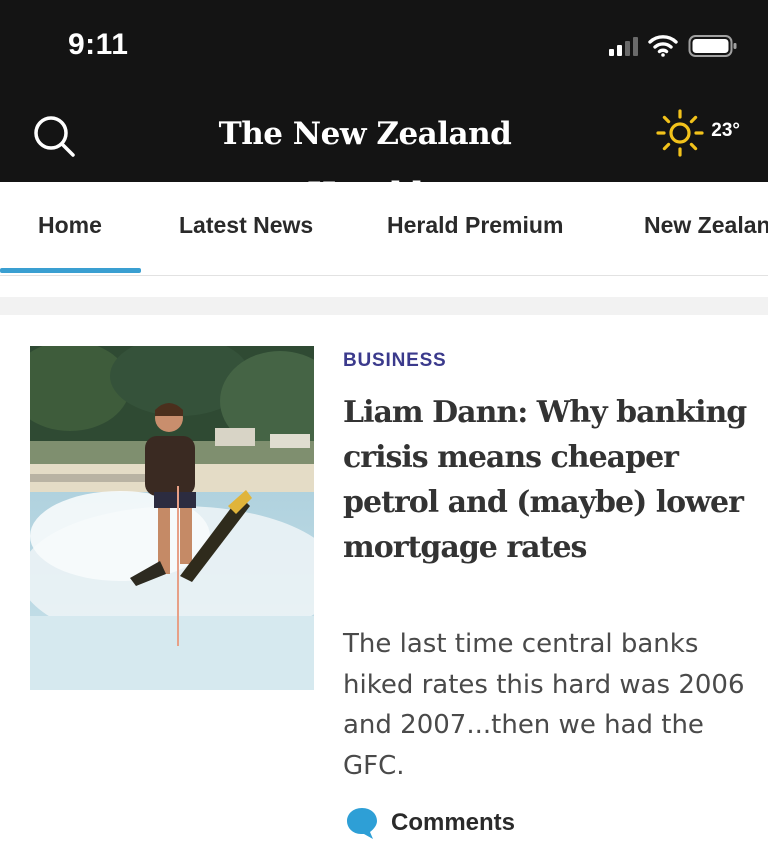 This screenshot has width=768, height=863. I want to click on comments-label: Comments, so click(453, 822).